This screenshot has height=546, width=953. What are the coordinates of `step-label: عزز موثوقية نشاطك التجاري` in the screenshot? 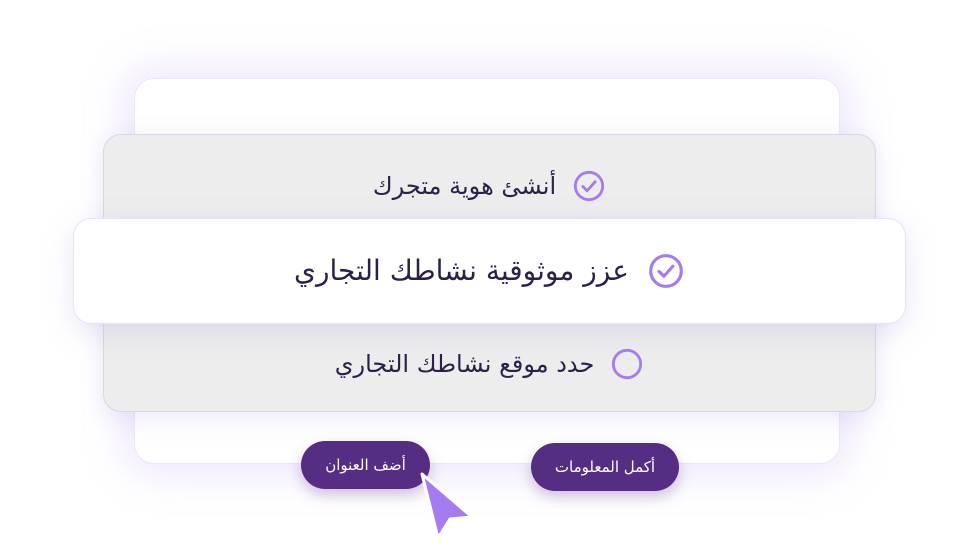 It's located at (461, 270).